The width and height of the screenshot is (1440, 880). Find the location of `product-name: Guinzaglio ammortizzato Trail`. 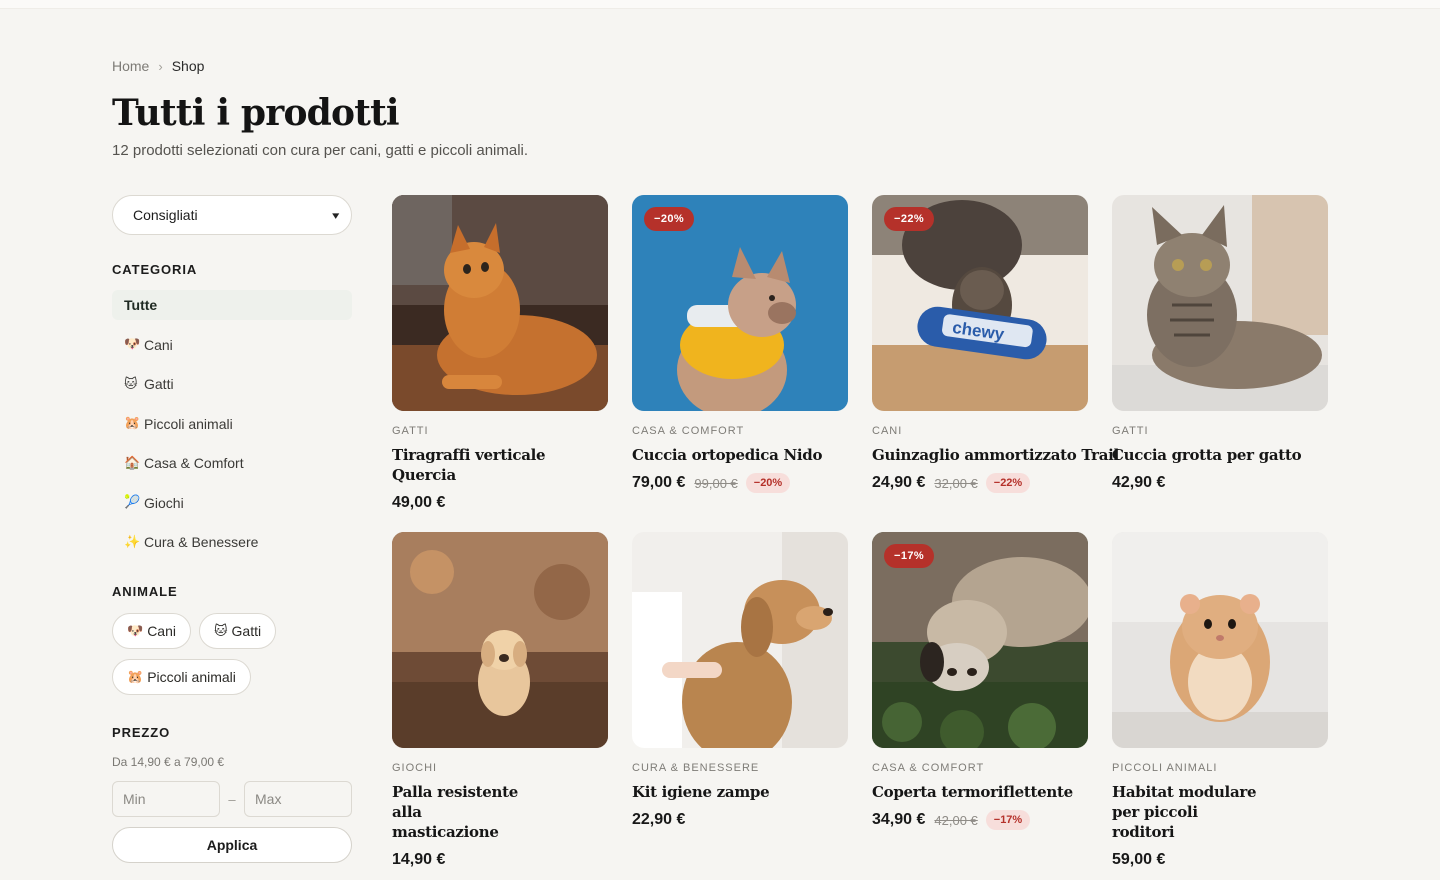

product-name: Guinzaglio ammortizzato Trail is located at coordinates (995, 455).